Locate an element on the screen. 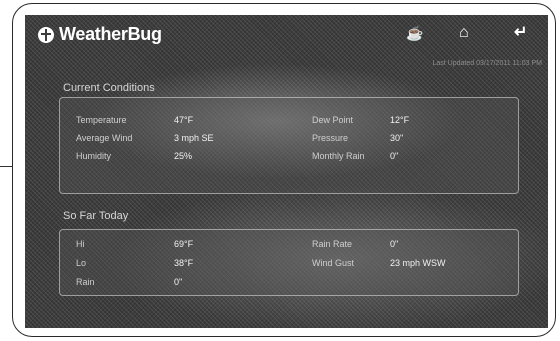 Image resolution: width=560 pixels, height=341 pixels. average-wind-value: 3 mph SE is located at coordinates (194, 138).